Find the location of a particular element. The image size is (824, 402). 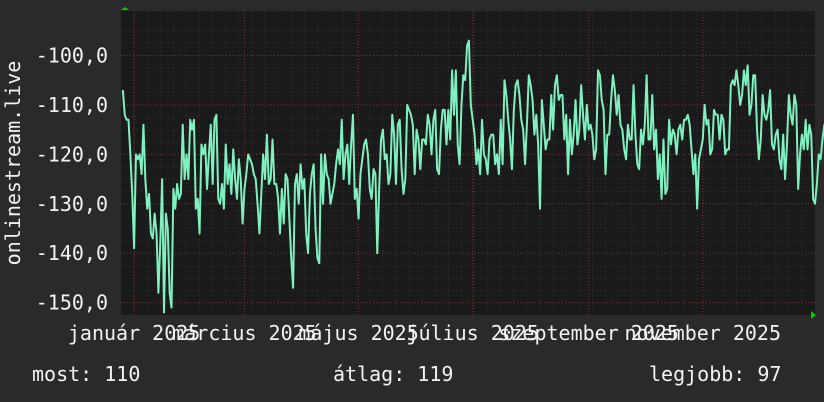

y-tick-label: -150,0 is located at coordinates (72, 303).